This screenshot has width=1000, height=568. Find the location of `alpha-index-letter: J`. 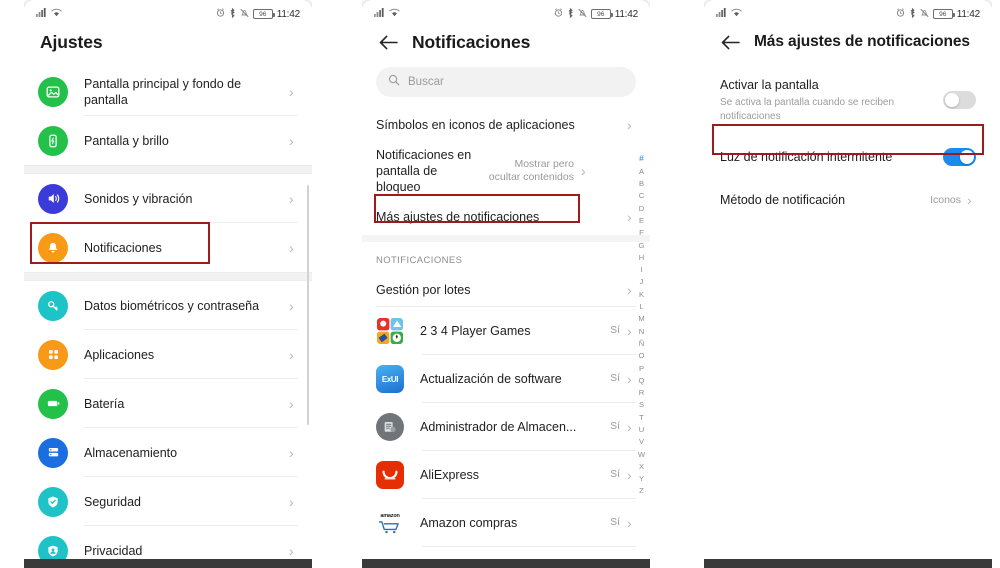

alpha-index-letter: J is located at coordinates (642, 282).